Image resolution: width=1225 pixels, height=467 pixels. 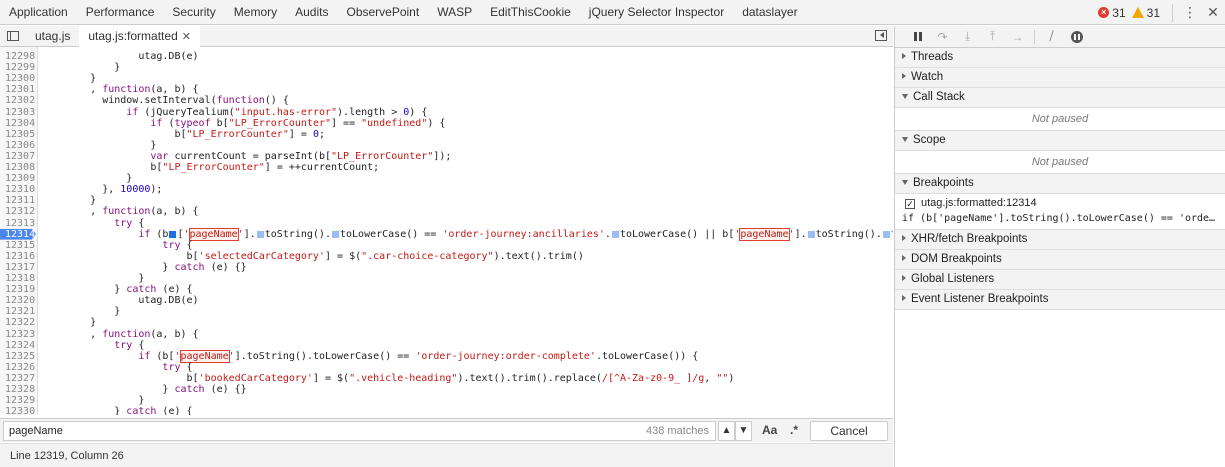 I want to click on divider, so click(x=1172, y=12).